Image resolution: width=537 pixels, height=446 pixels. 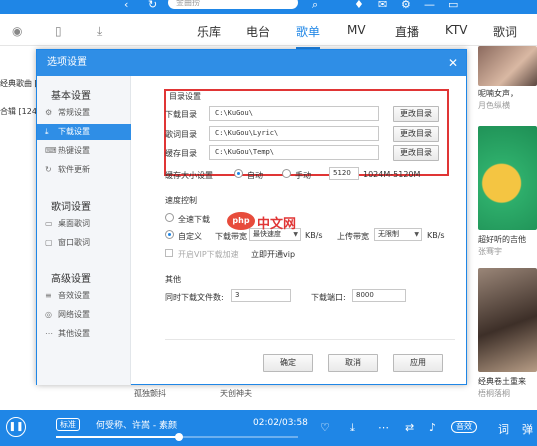 I want to click on more-icon: ⋯, so click(x=383, y=427).